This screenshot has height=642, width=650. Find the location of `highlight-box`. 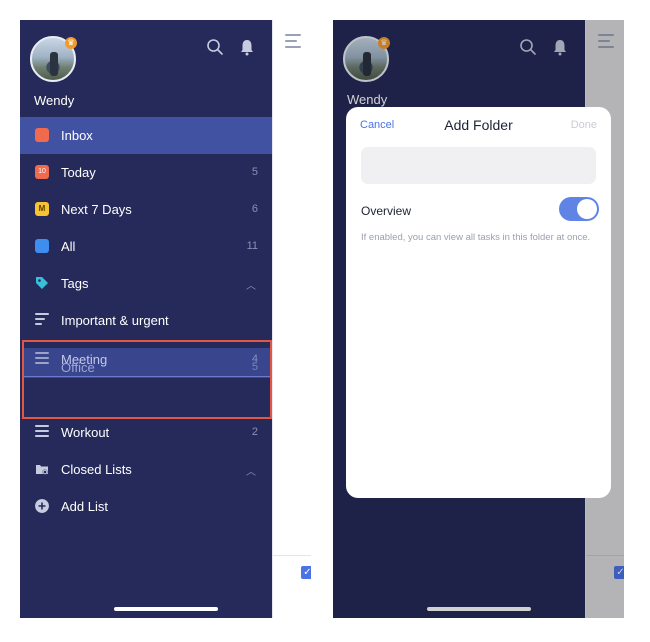

highlight-box is located at coordinates (147, 379).